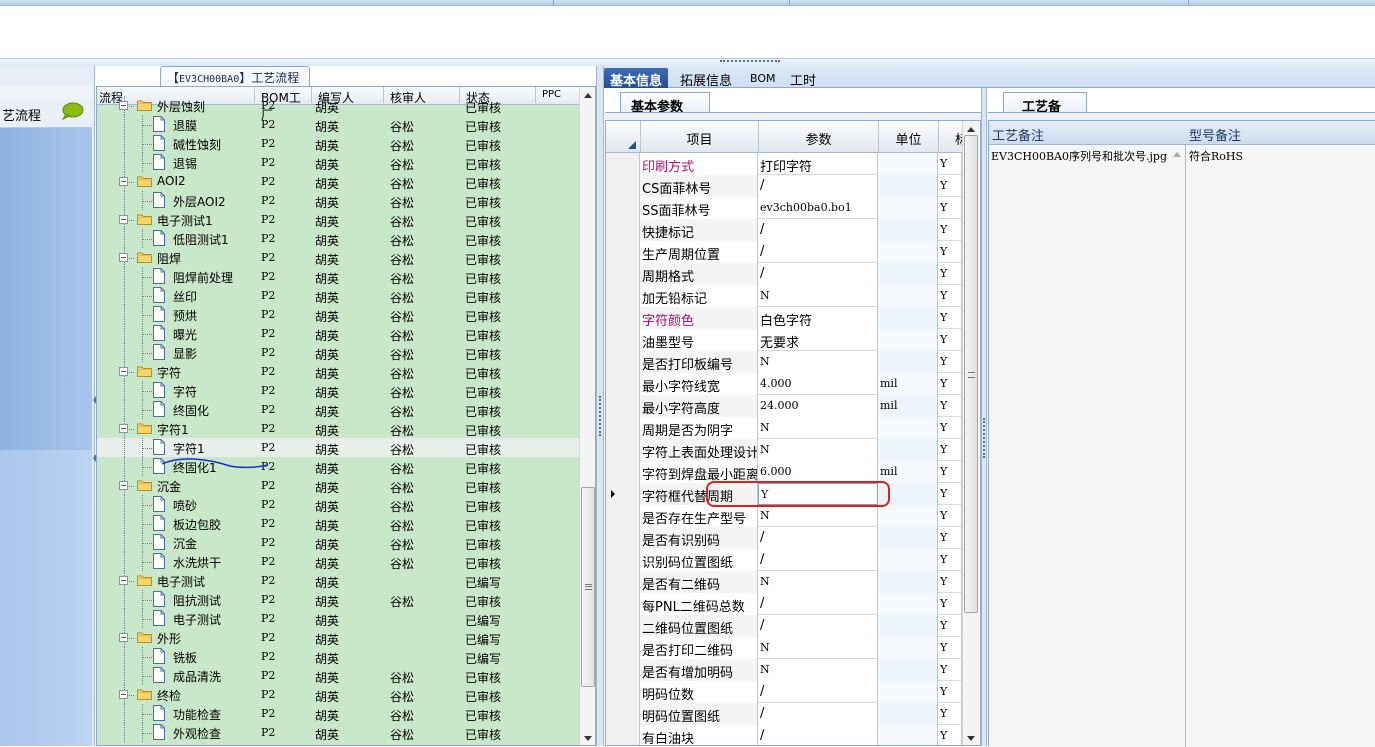 The height and width of the screenshot is (747, 1375). I want to click on tree-row: 喷砂 P2 胡英 谷松 已审核, so click(338, 504).